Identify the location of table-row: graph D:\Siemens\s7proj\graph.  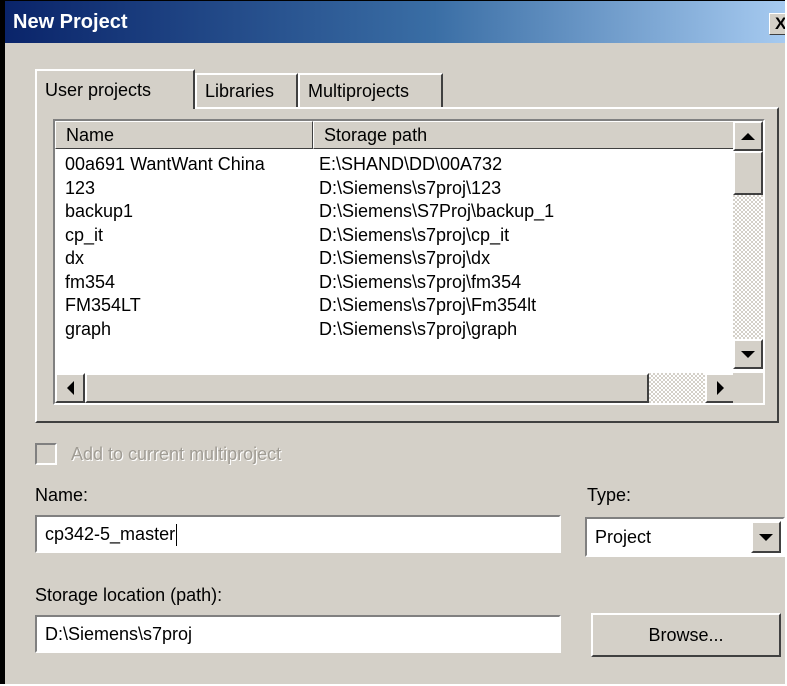
(395, 330).